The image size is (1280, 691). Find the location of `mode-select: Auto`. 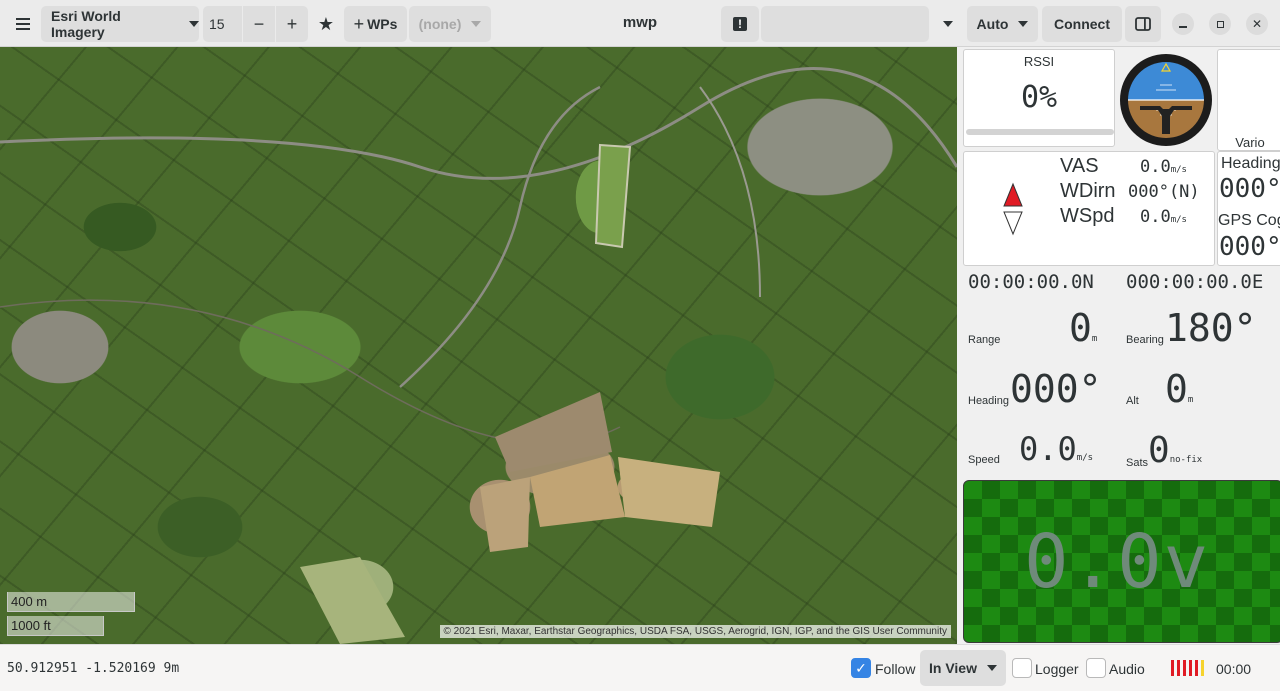

mode-select: Auto is located at coordinates (1002, 24).